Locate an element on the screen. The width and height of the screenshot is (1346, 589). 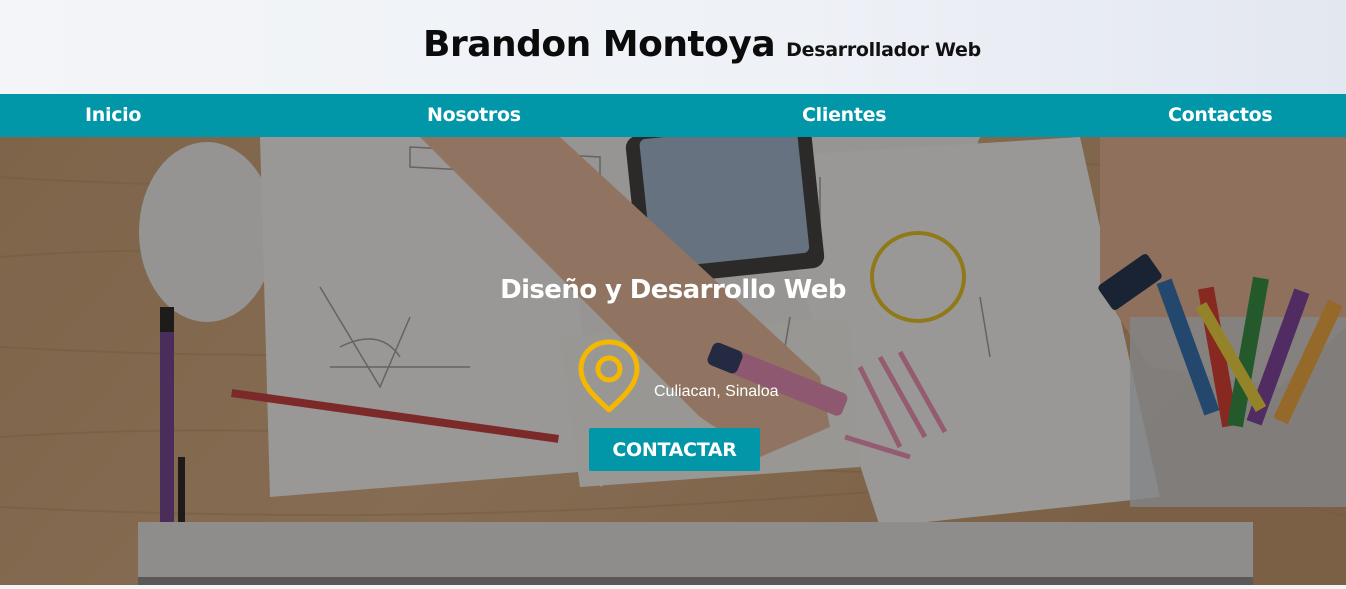
location-text: Culiacan, Sinaloa is located at coordinates (716, 391).